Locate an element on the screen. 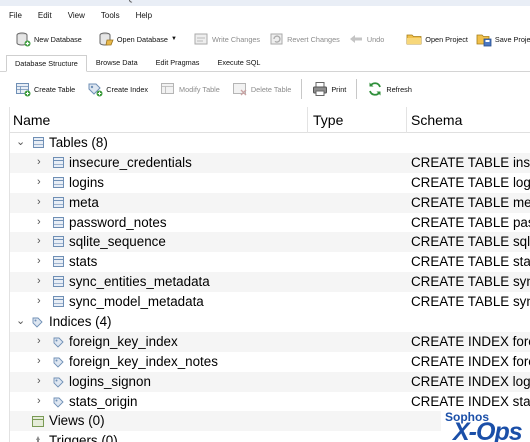 The width and height of the screenshot is (530, 442). open-project-button: Open Project is located at coordinates (437, 39).